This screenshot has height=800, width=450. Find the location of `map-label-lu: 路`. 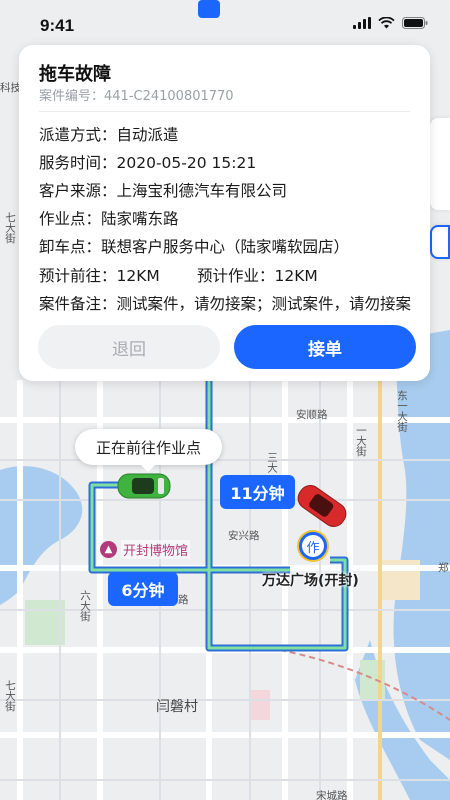

map-label-lu: 路 is located at coordinates (183, 600).